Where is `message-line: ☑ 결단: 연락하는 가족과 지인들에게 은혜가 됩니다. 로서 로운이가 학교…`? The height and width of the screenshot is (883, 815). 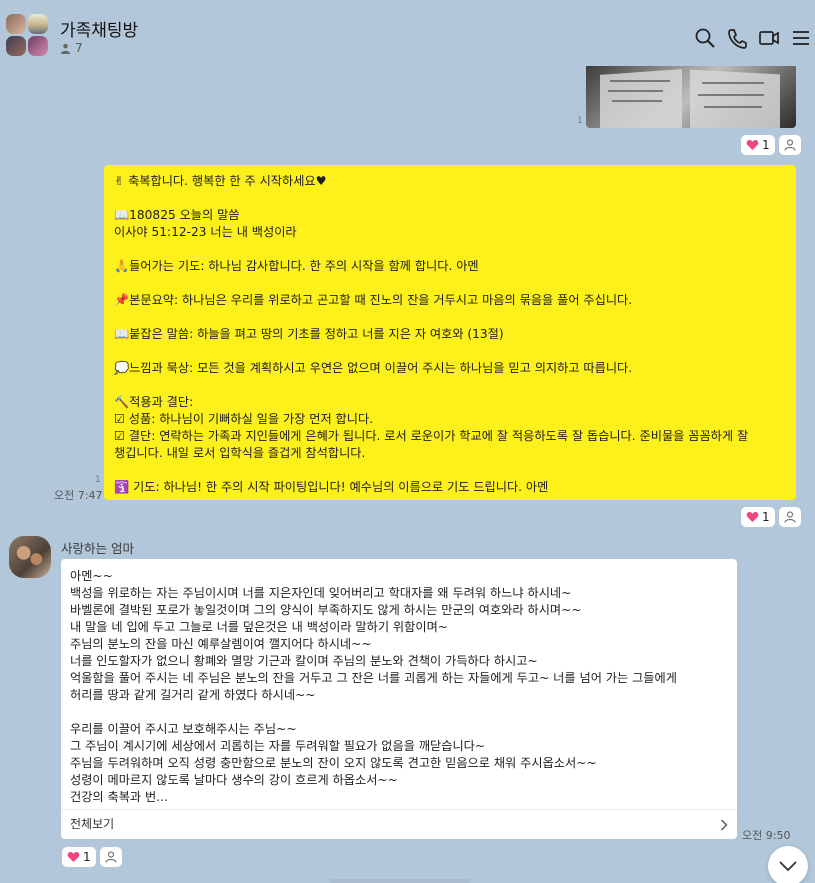
message-line: ☑ 결단: 연락하는 가족과 지인들에게 은혜가 됩니다. 로서 로운이가 학교… is located at coordinates (431, 436).